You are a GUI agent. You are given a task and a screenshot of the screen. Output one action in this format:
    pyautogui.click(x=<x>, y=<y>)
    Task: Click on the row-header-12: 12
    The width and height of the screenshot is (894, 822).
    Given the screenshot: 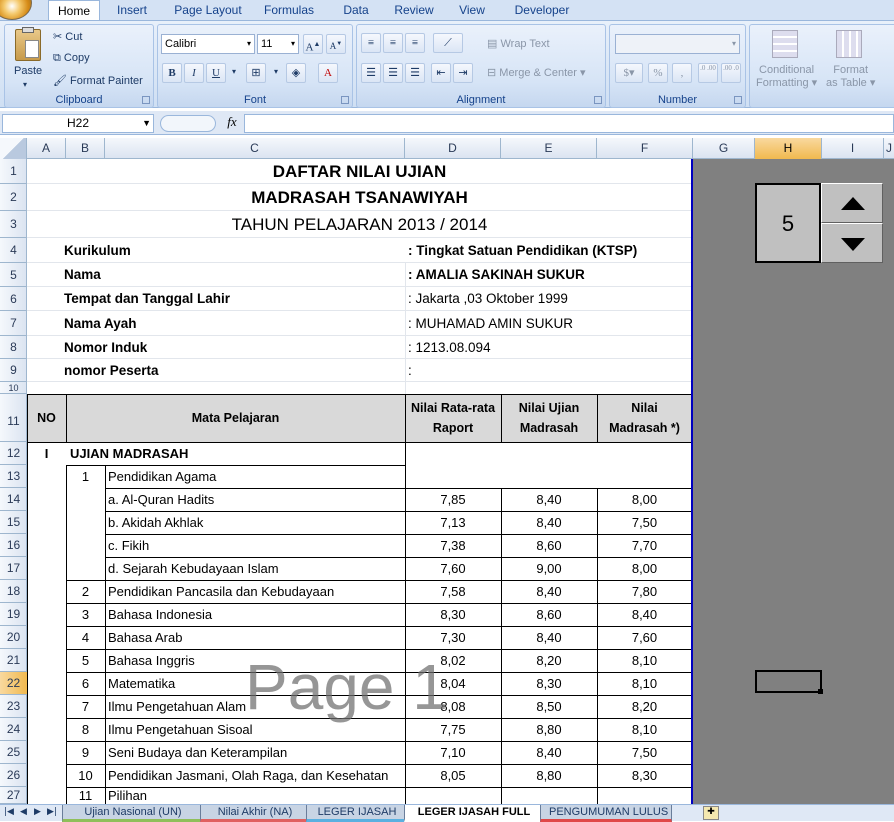 What is the action you would take?
    pyautogui.click(x=13, y=453)
    